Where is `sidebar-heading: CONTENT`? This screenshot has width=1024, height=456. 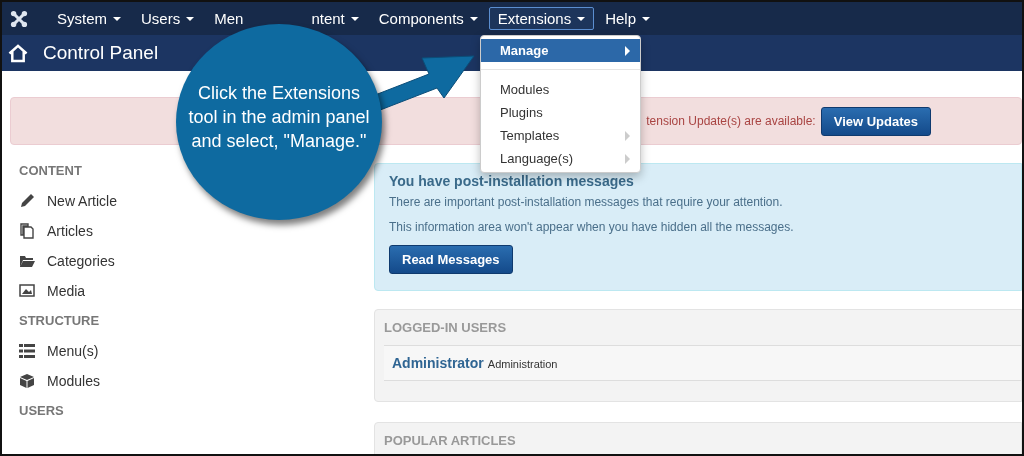 sidebar-heading: CONTENT is located at coordinates (51, 171).